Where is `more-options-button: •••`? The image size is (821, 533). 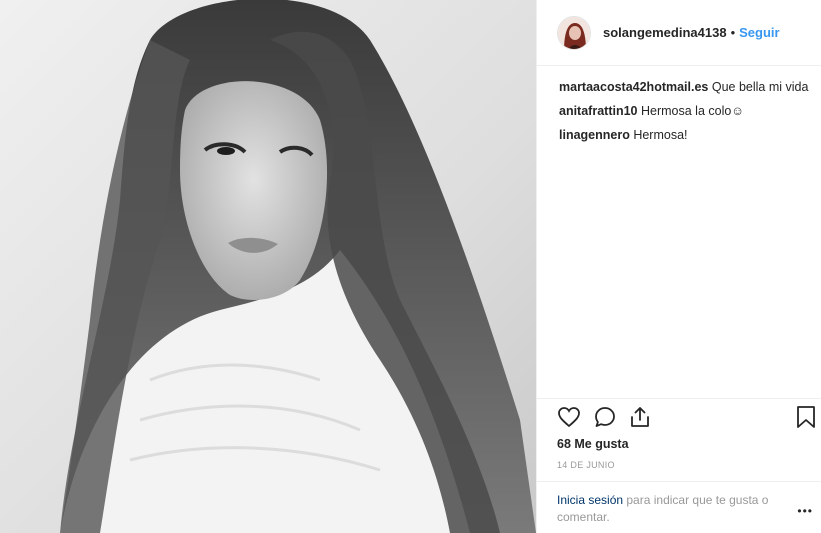 more-options-button: ••• is located at coordinates (805, 511).